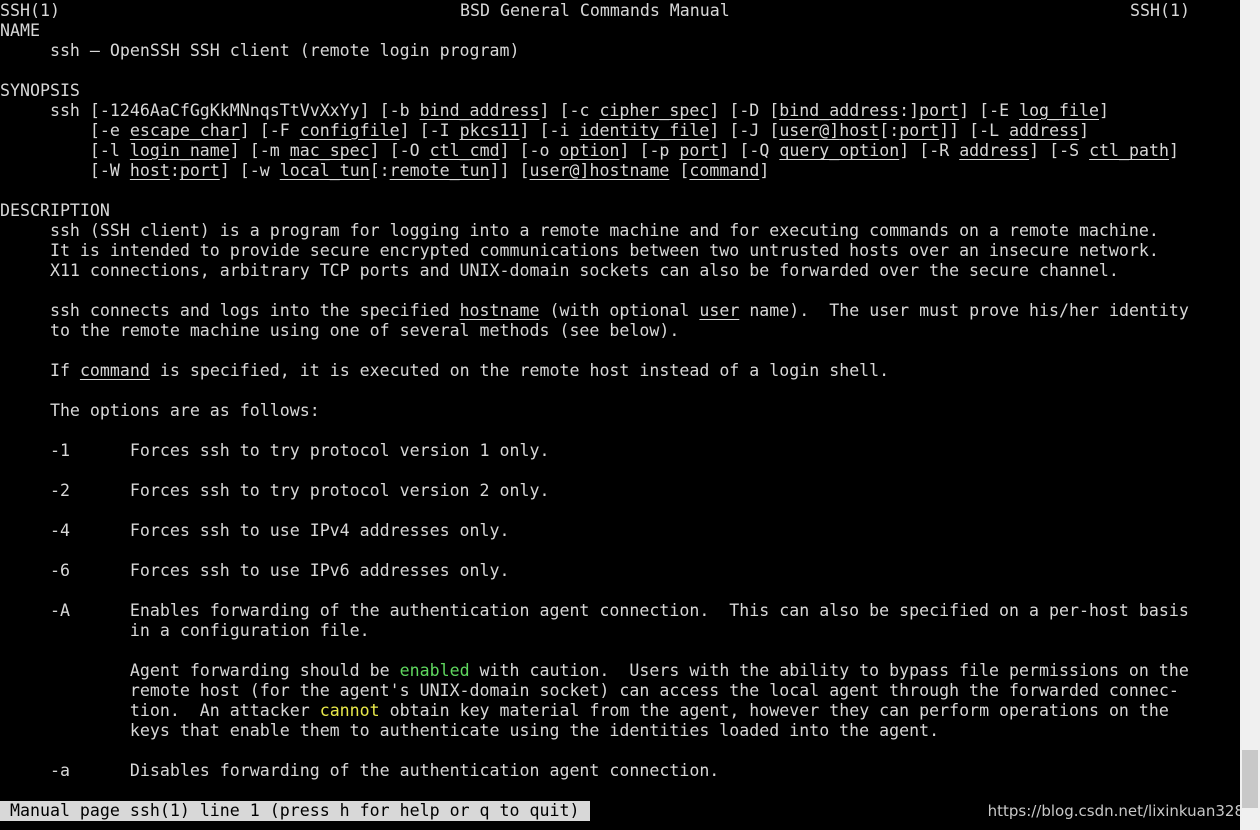  What do you see at coordinates (974, 130) in the screenshot?
I see `man-text: ]] [-L` at bounding box center [974, 130].